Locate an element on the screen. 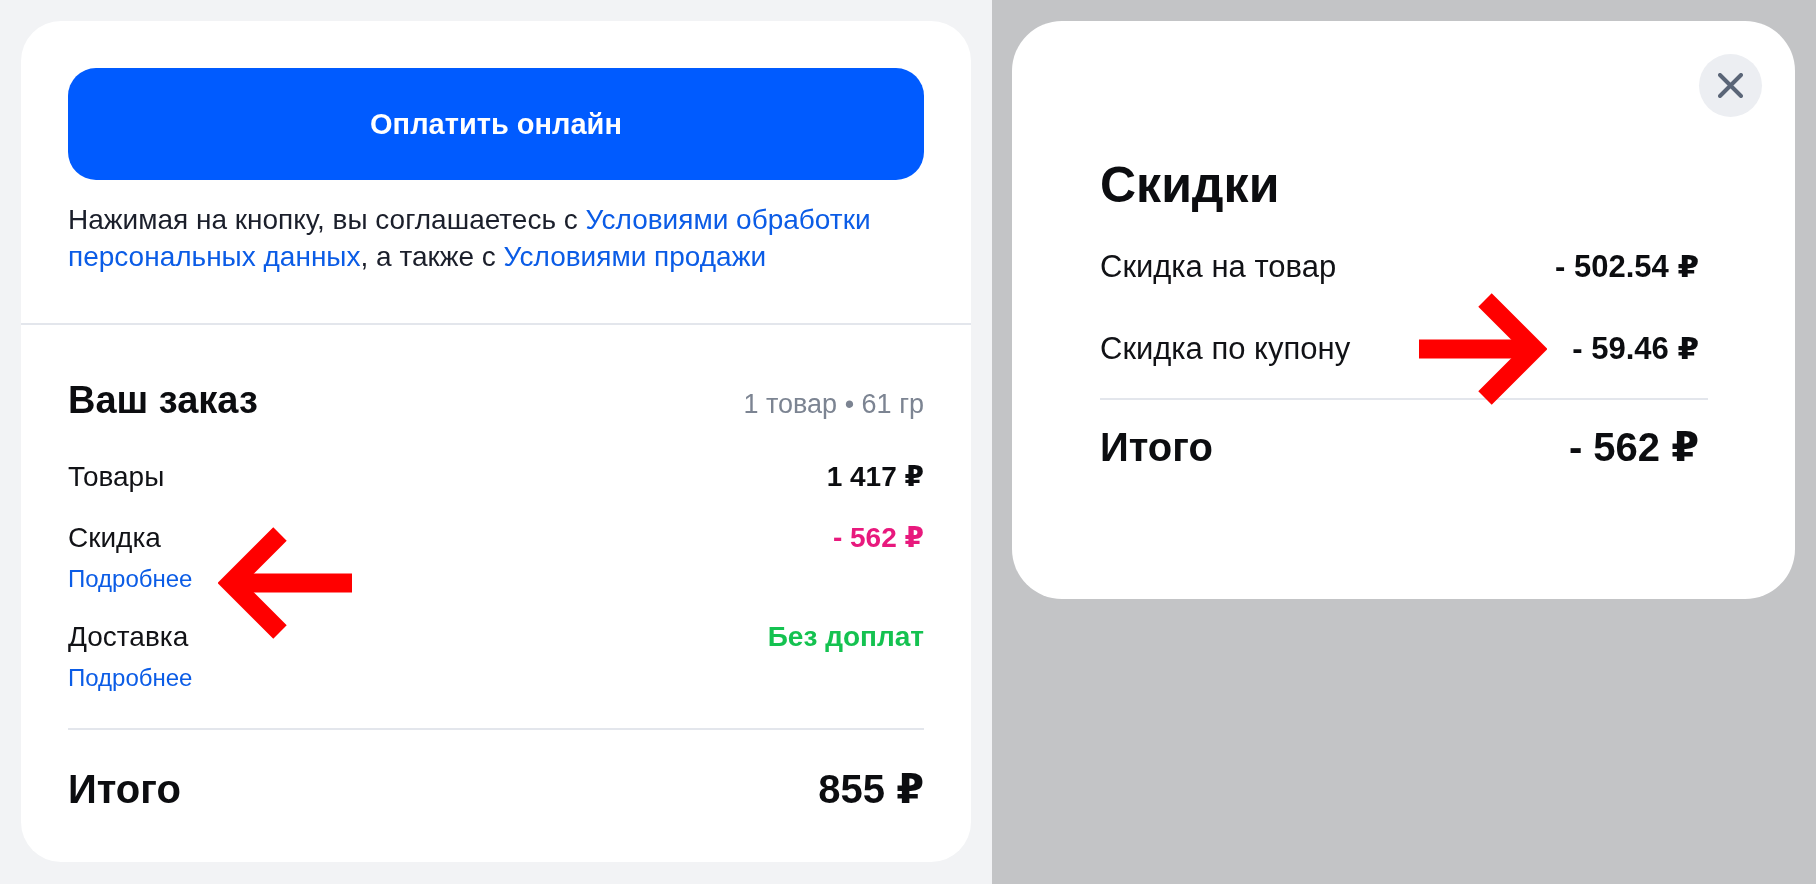 This screenshot has height=884, width=1816. pay-button: Оплатить онлайн is located at coordinates (496, 124).